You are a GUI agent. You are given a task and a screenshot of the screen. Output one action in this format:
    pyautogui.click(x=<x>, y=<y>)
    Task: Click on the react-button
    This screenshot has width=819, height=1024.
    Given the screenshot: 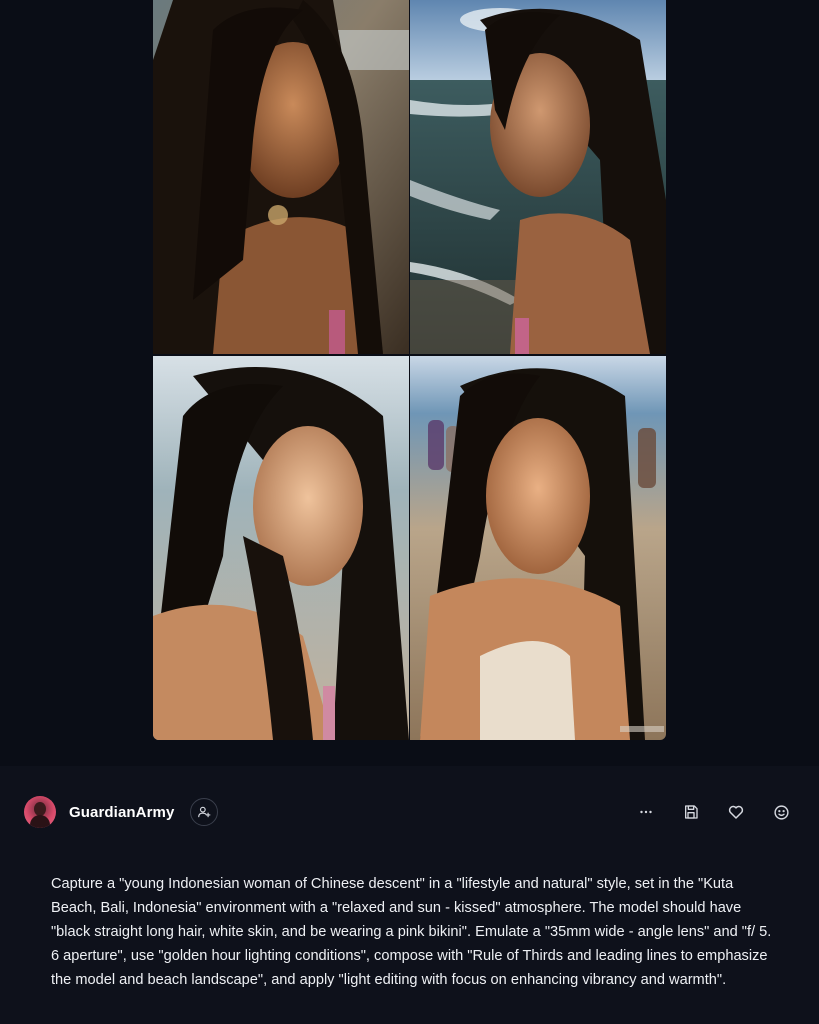 What is the action you would take?
    pyautogui.click(x=781, y=812)
    